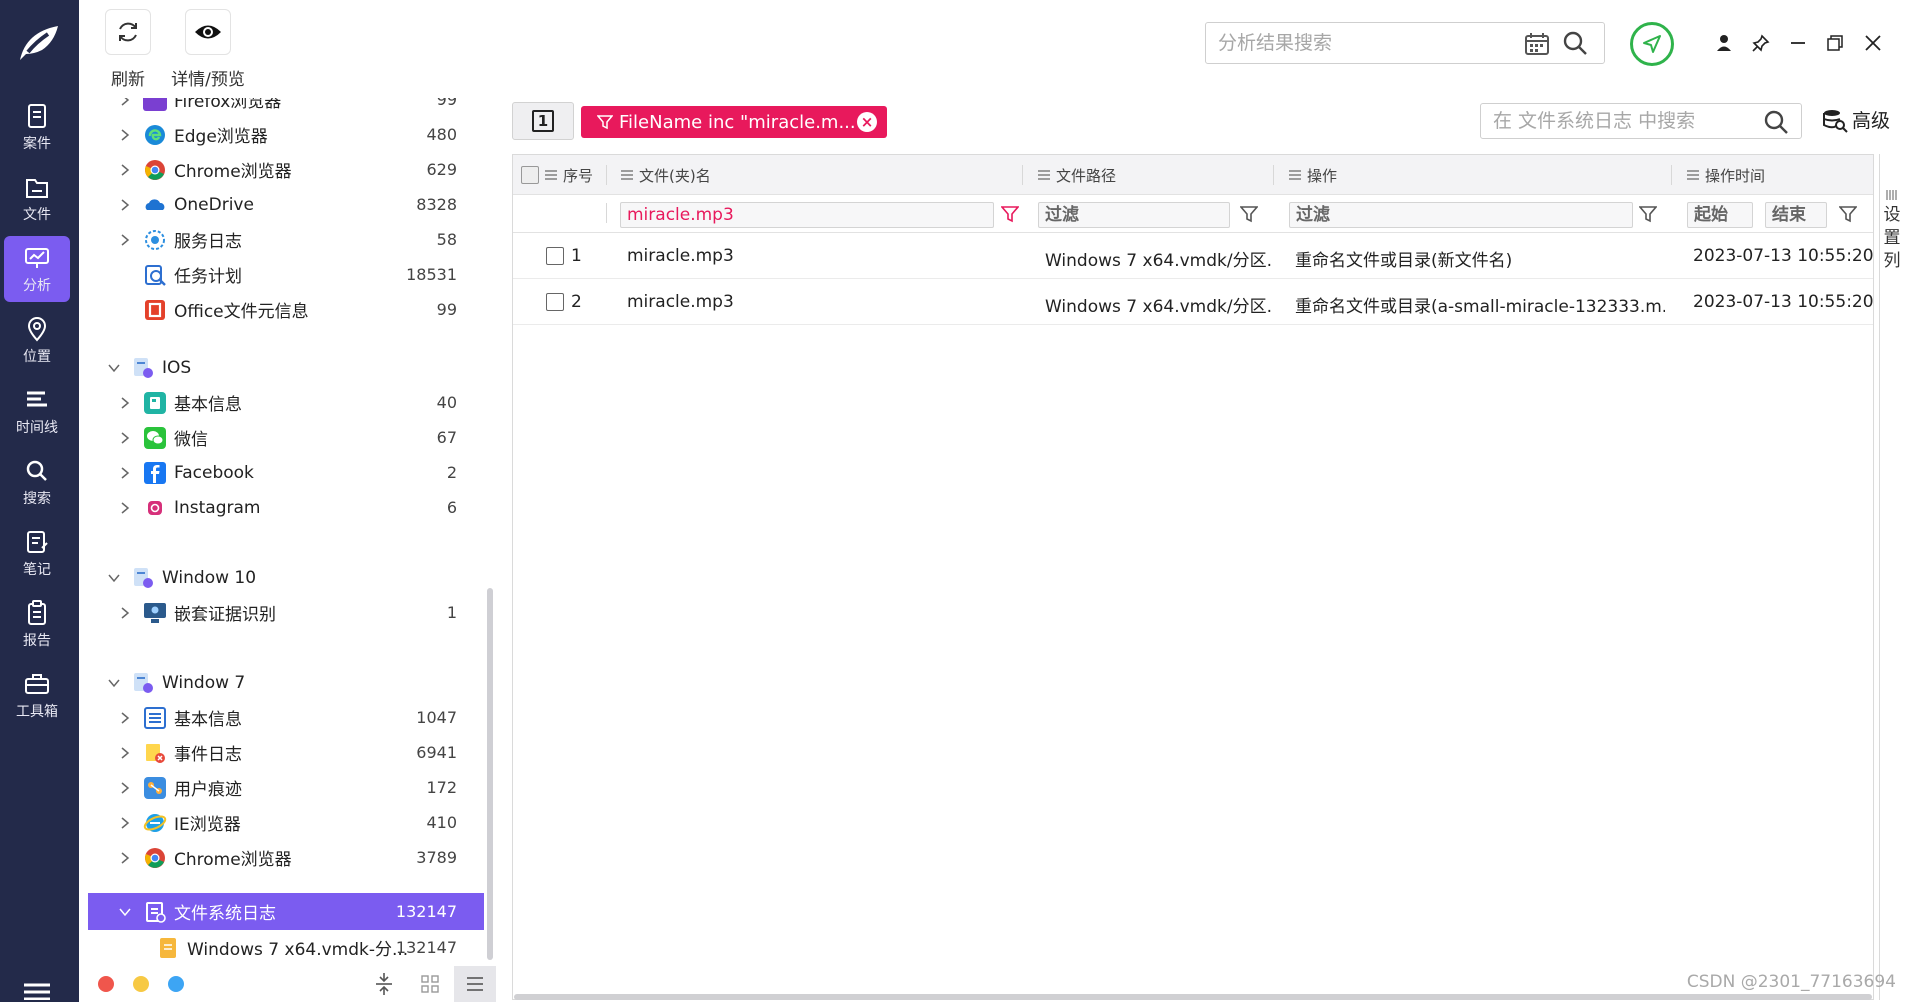 The height and width of the screenshot is (1002, 1914). Describe the element at coordinates (37, 269) in the screenshot. I see `nav-item-analysis: 分析` at that location.